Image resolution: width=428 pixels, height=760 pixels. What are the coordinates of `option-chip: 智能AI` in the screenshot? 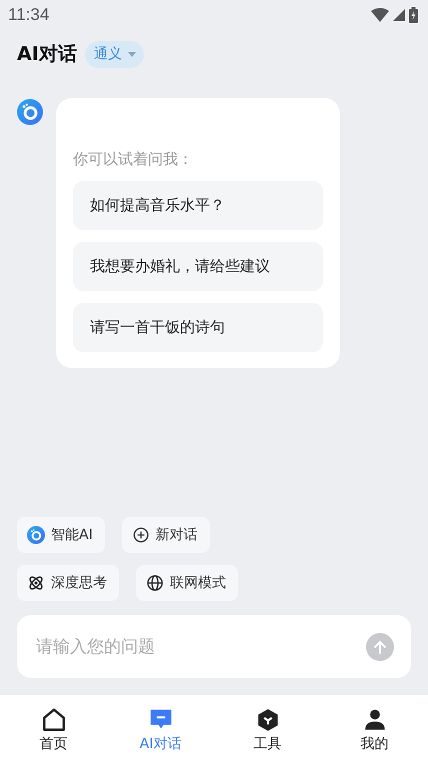 It's located at (61, 535).